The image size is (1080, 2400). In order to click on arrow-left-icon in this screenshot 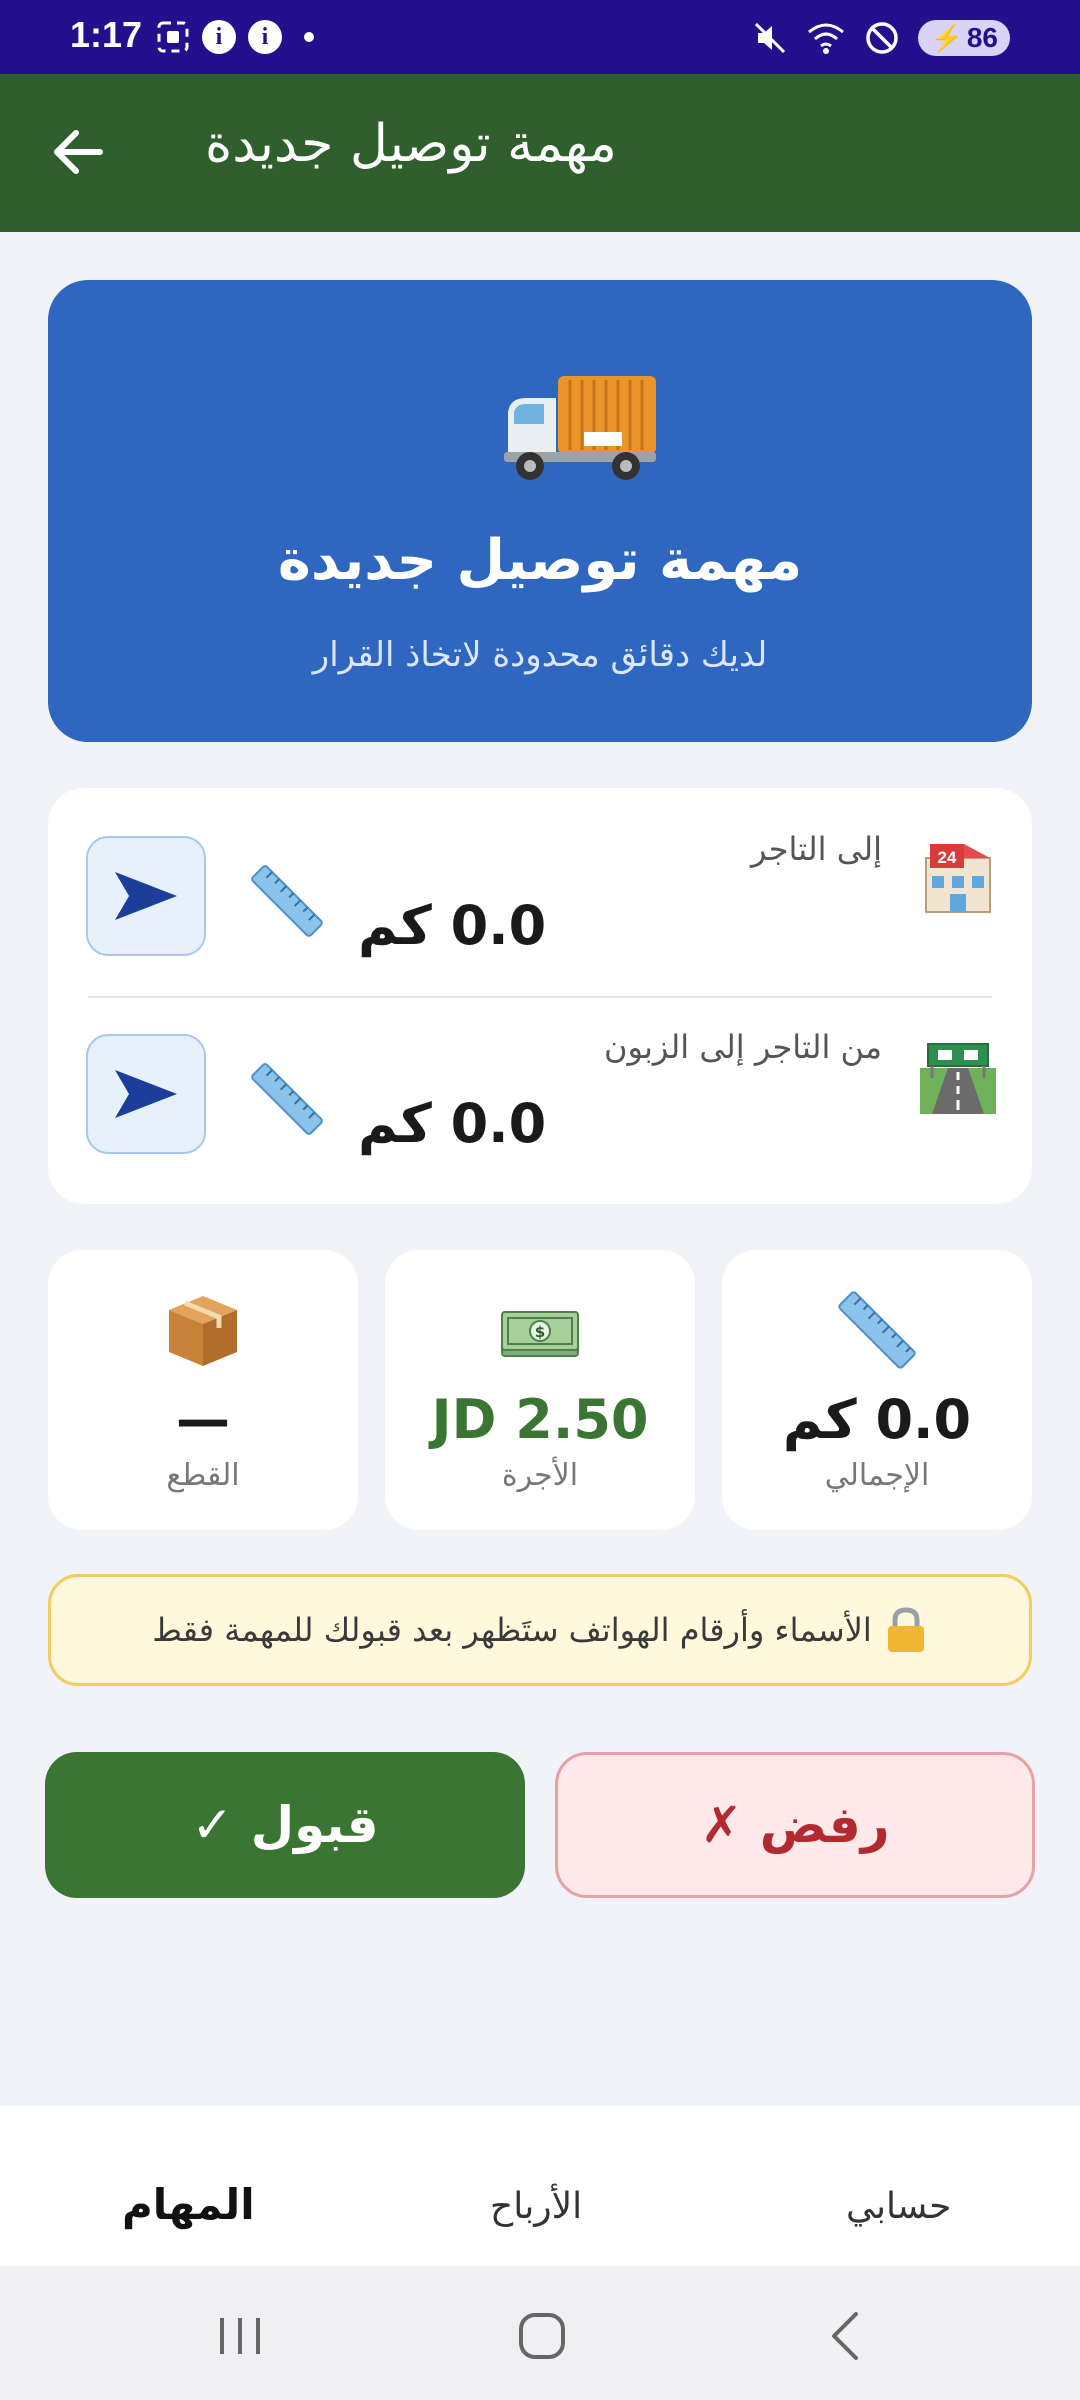, I will do `click(78, 152)`.